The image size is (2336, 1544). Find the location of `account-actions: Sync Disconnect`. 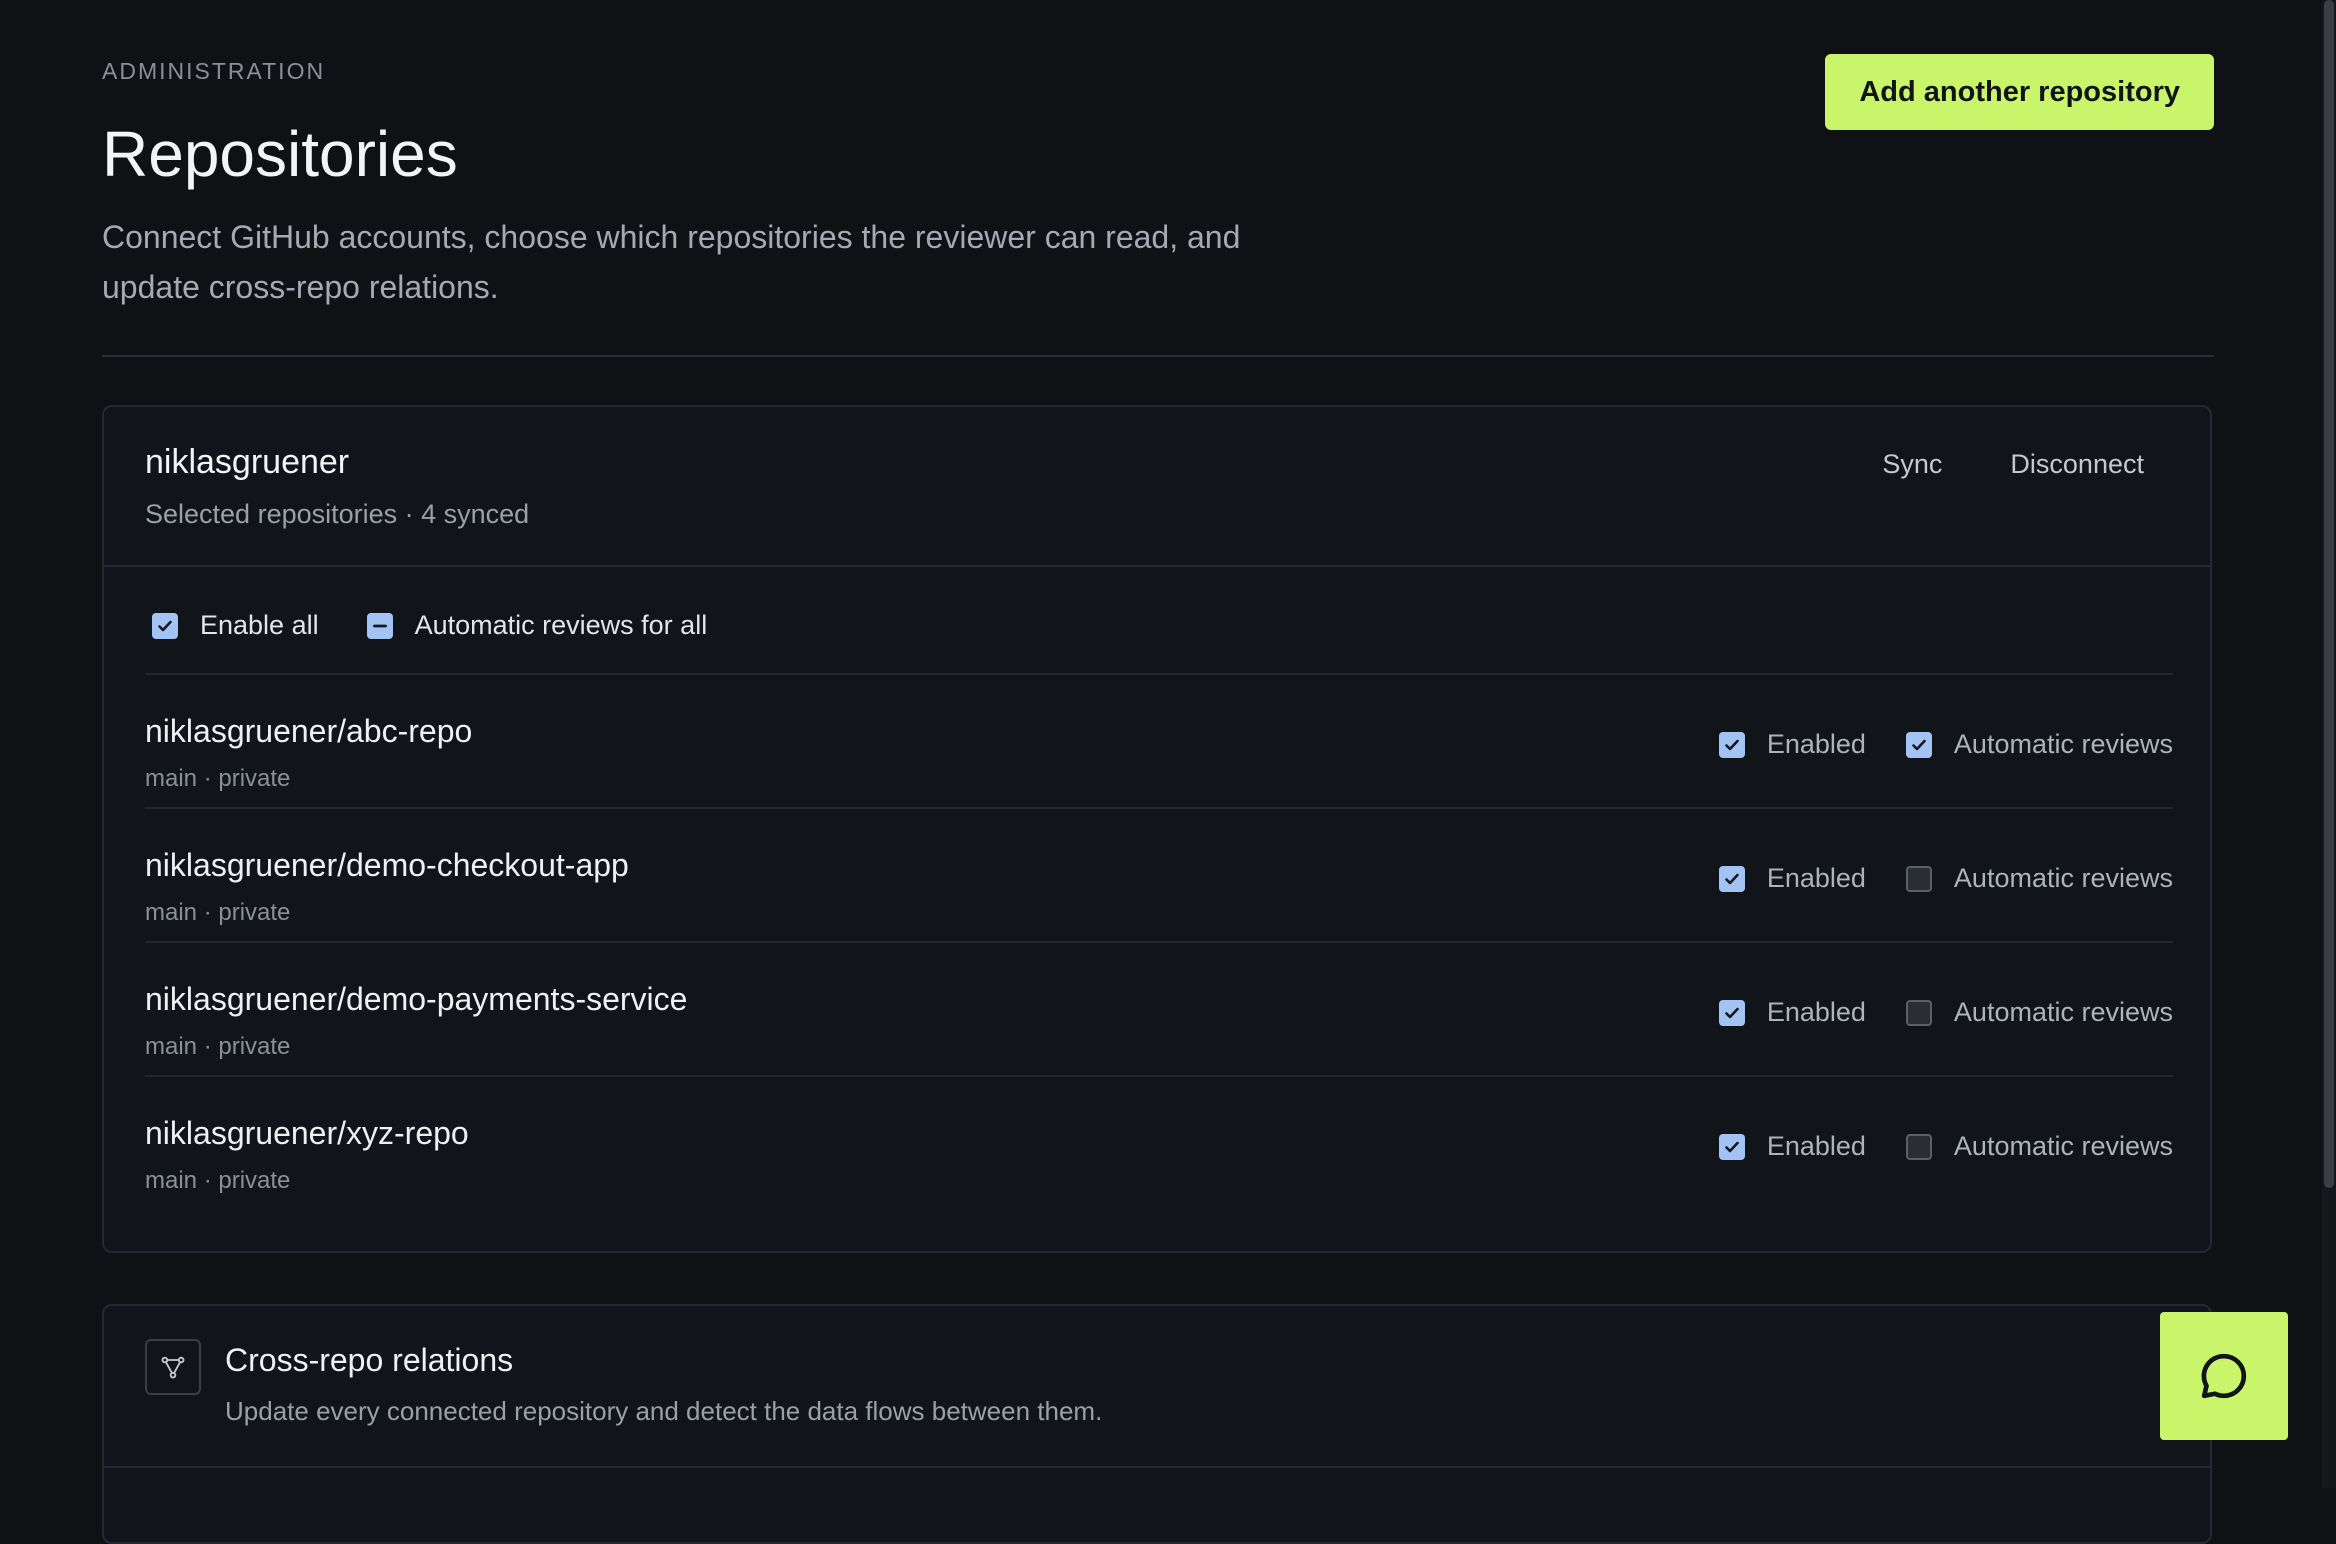

account-actions: Sync Disconnect is located at coordinates (2013, 464).